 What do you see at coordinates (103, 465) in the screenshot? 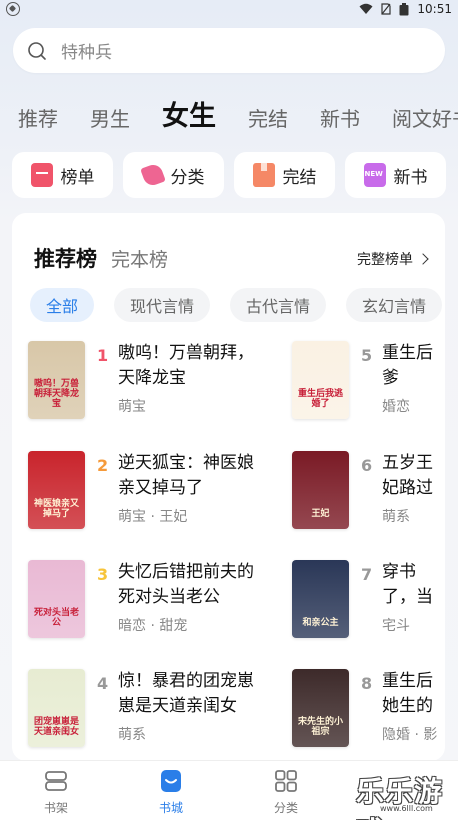
I see `rank-number: 2` at bounding box center [103, 465].